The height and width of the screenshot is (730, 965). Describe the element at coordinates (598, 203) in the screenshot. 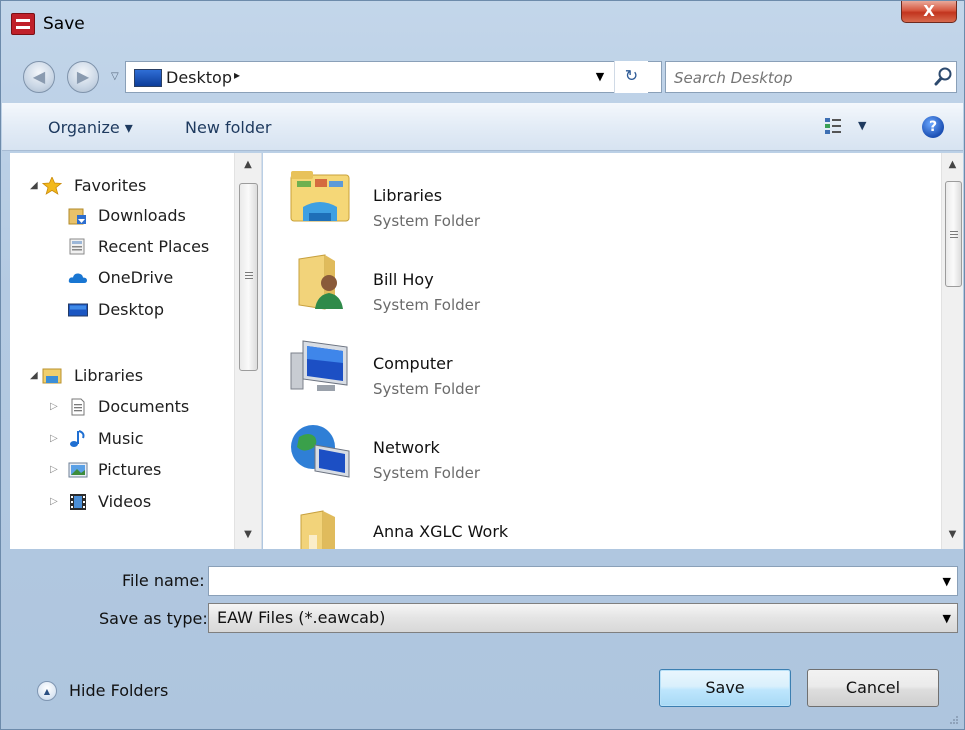

I see `file-item-libraries: Libraries System Folder` at that location.